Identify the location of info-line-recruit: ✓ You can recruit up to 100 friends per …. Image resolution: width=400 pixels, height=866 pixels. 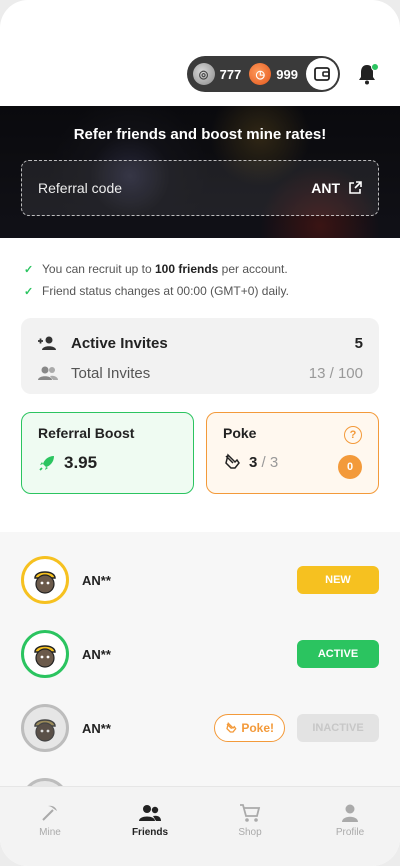
(156, 269).